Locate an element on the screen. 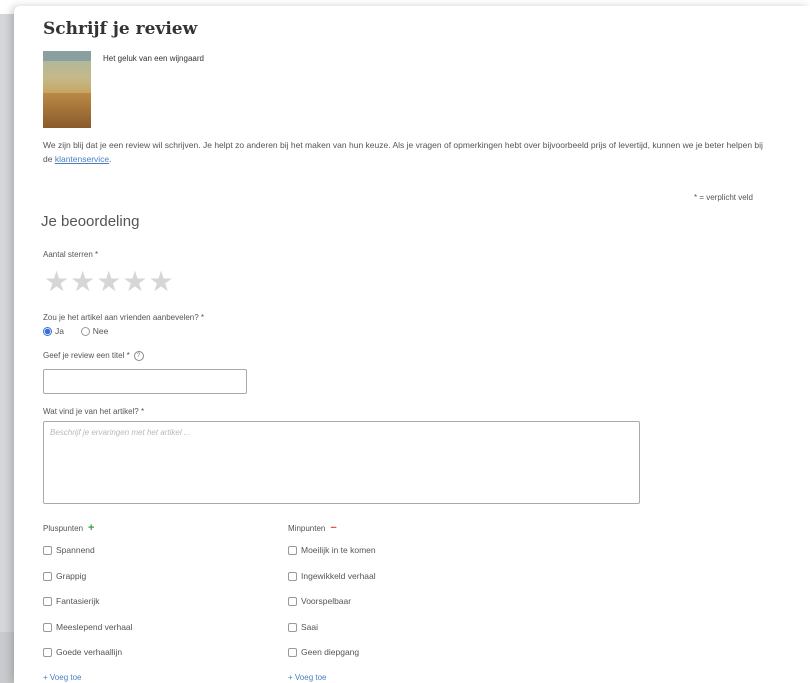 This screenshot has width=810, height=683. minpunt-label: Moeilijk in te komen is located at coordinates (338, 550).